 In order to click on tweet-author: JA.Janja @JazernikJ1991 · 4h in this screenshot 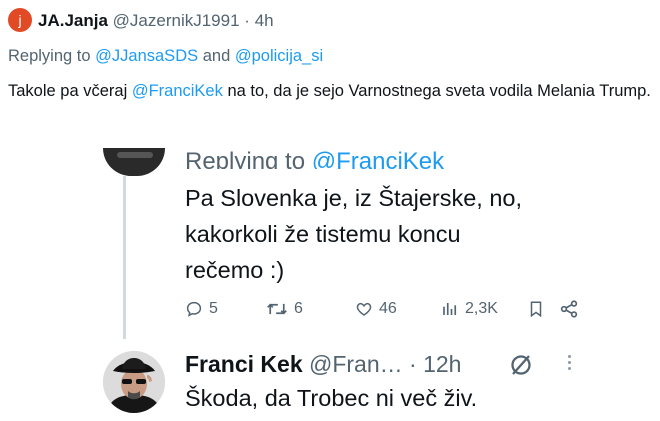, I will do `click(156, 21)`.